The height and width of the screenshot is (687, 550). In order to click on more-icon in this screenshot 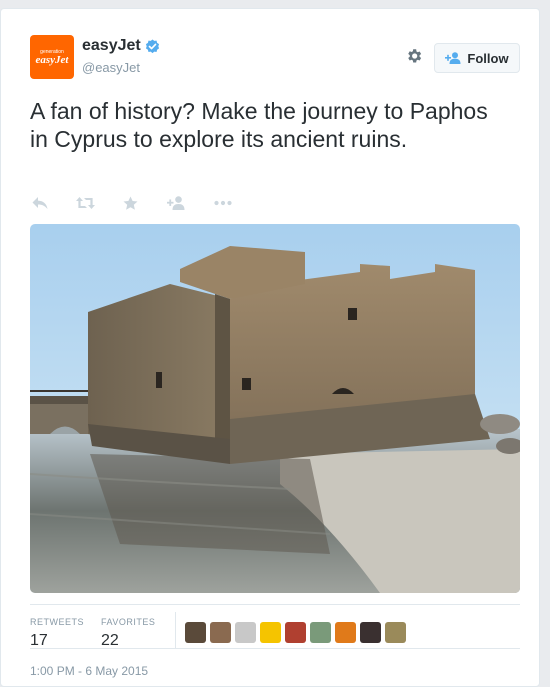, I will do `click(223, 203)`.